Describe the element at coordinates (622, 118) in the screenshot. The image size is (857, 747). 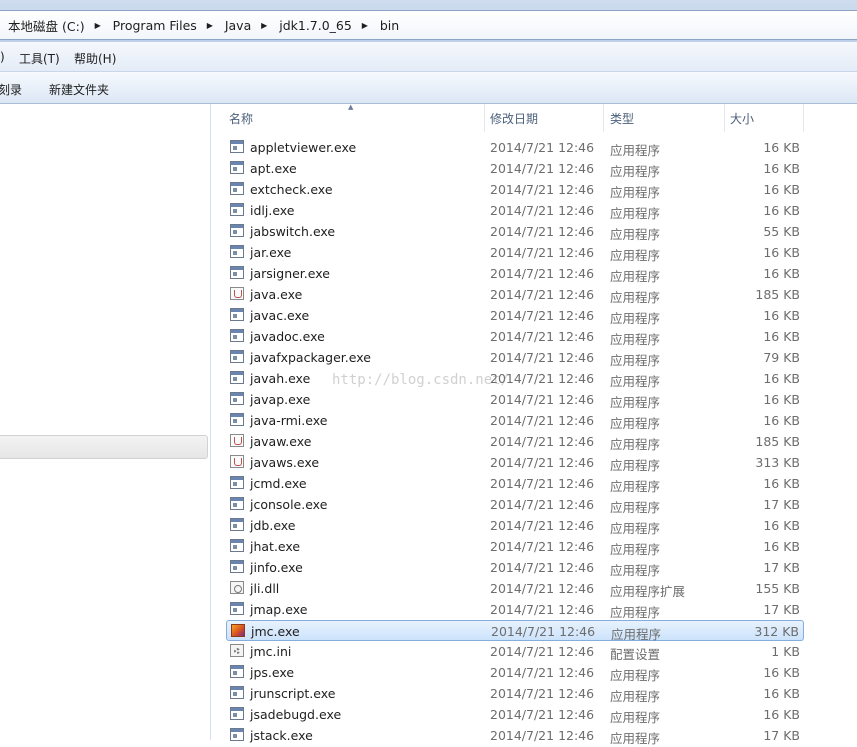
I see `column-header-type: 类型` at that location.